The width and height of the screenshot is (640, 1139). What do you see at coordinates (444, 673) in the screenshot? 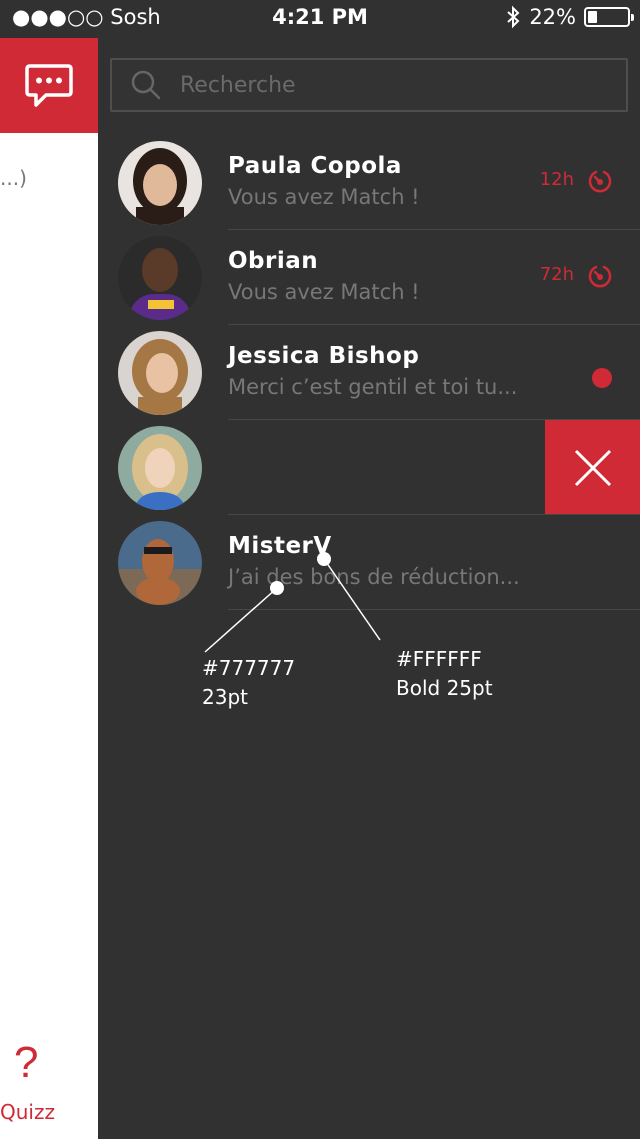
I see `annotation-white-text: #FFFFFF Bold 25pt` at bounding box center [444, 673].